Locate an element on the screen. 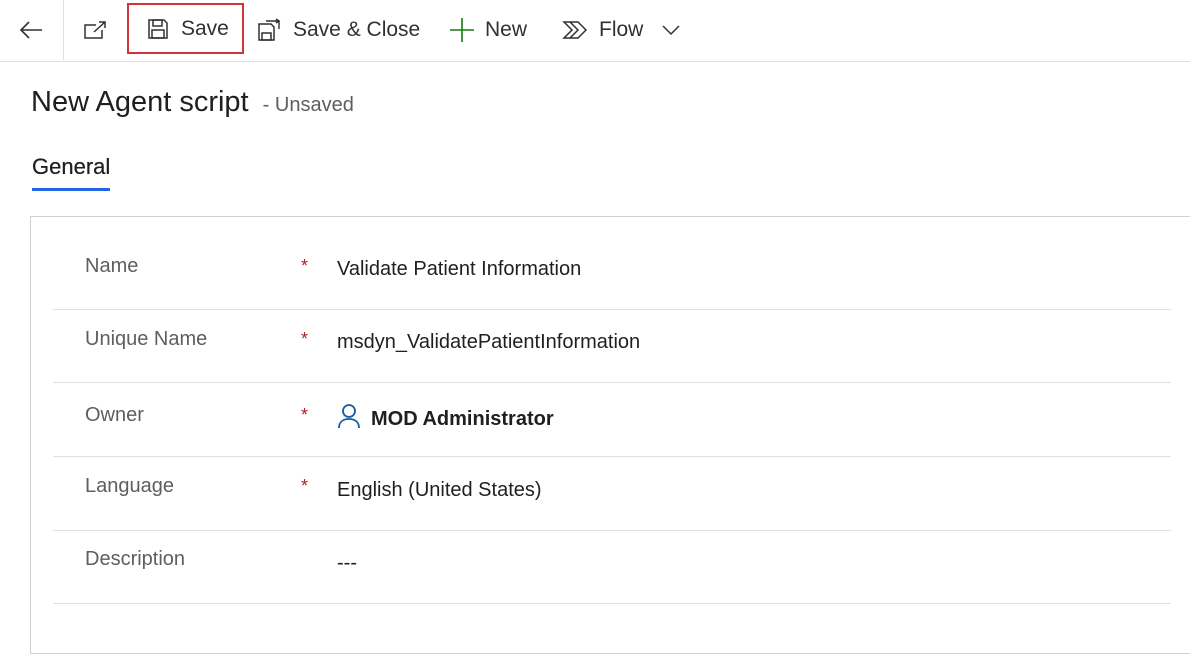 The image size is (1190, 657). open-in-new-window-button is located at coordinates (95, 30).